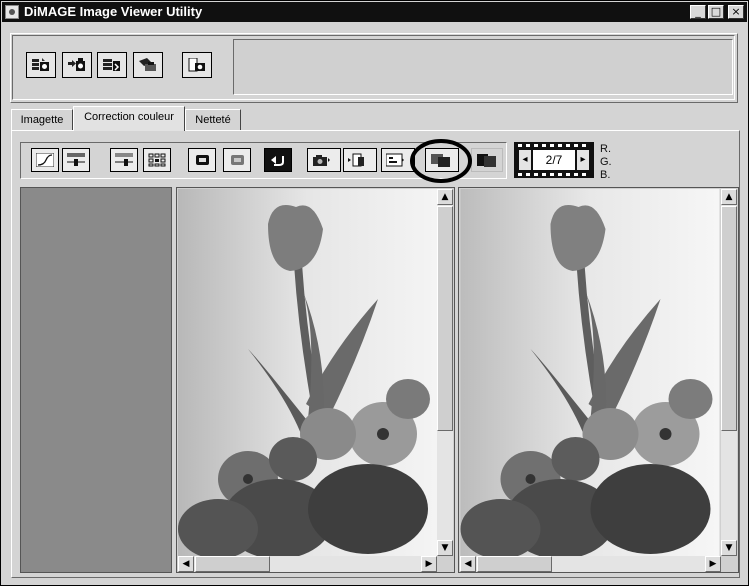 The height and width of the screenshot is (587, 751). I want to click on camera-settings-button, so click(197, 65).